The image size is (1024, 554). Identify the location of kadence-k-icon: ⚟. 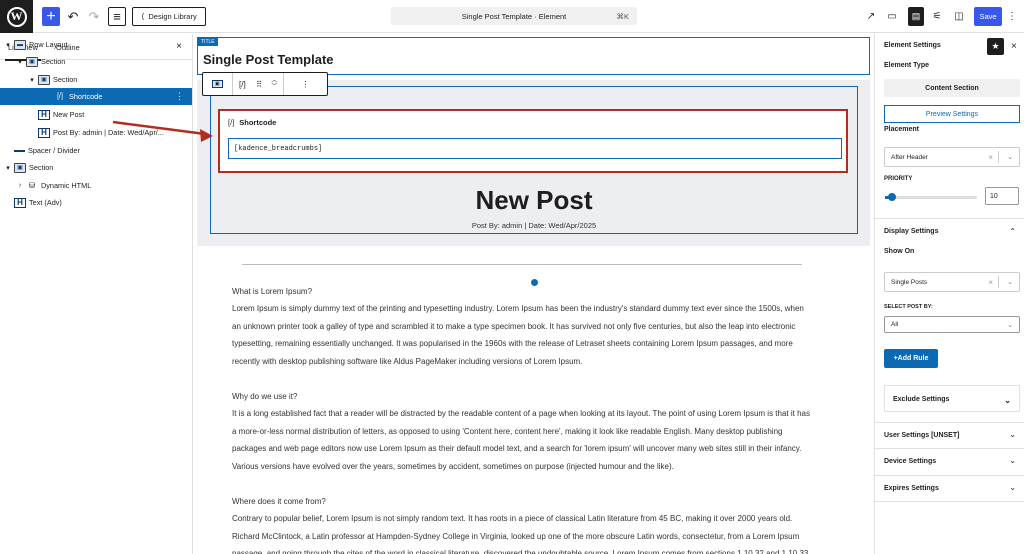
(937, 16).